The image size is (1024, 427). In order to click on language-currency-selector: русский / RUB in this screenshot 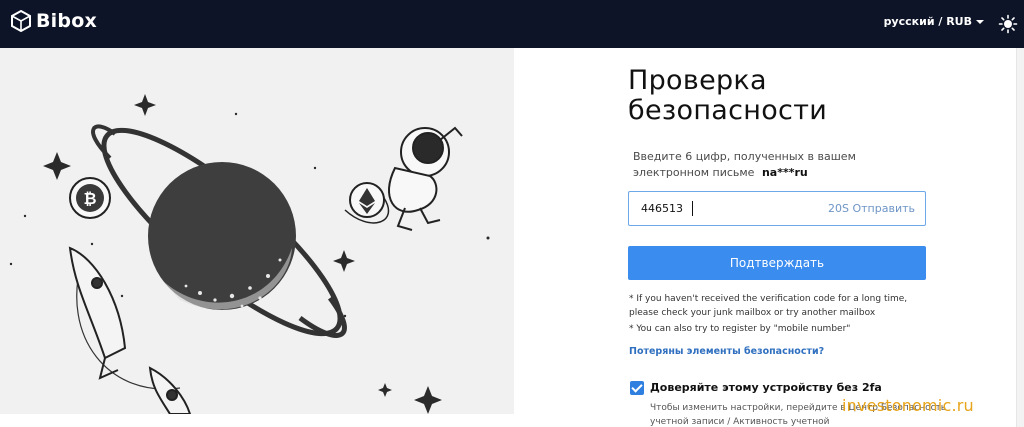, I will do `click(934, 21)`.